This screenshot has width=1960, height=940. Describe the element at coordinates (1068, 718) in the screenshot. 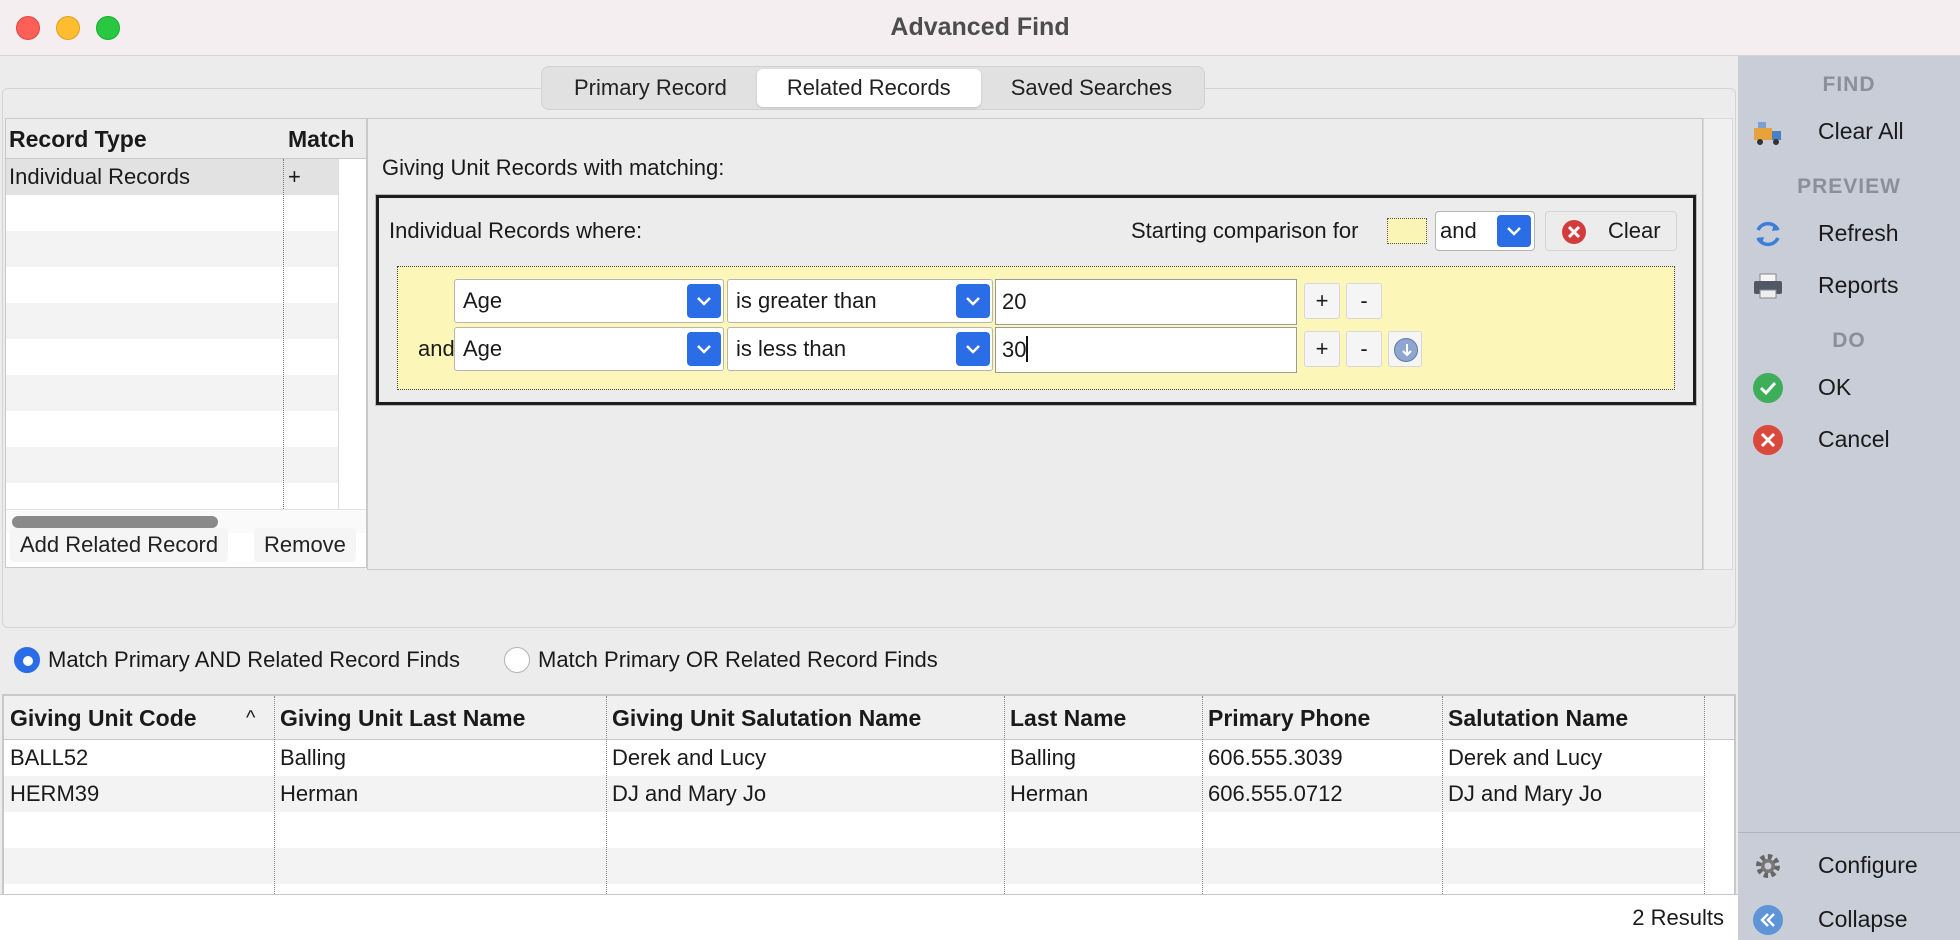

I see `column-header: Last Name` at that location.